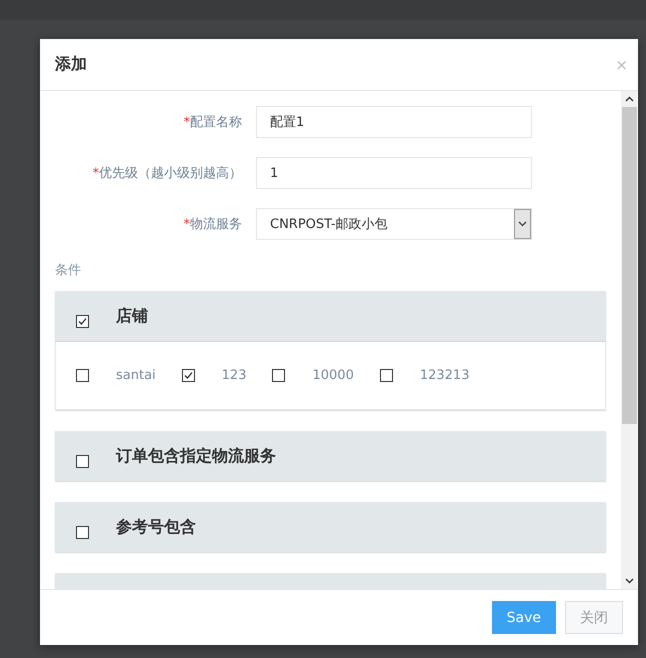 The width and height of the screenshot is (646, 658). I want to click on dialog-title: 添加, so click(71, 64).